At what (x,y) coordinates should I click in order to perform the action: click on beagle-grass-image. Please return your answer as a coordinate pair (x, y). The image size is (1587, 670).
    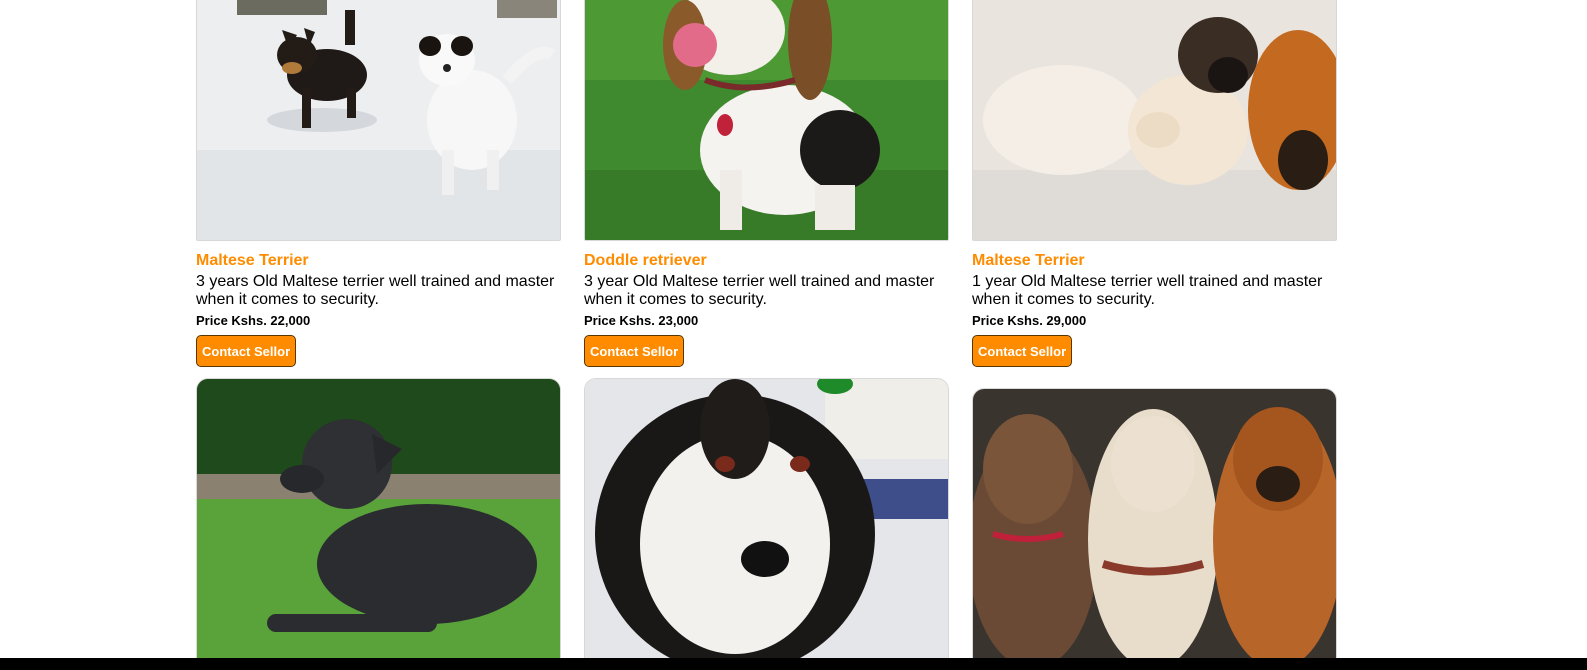
    Looking at the image, I should click on (766, 120).